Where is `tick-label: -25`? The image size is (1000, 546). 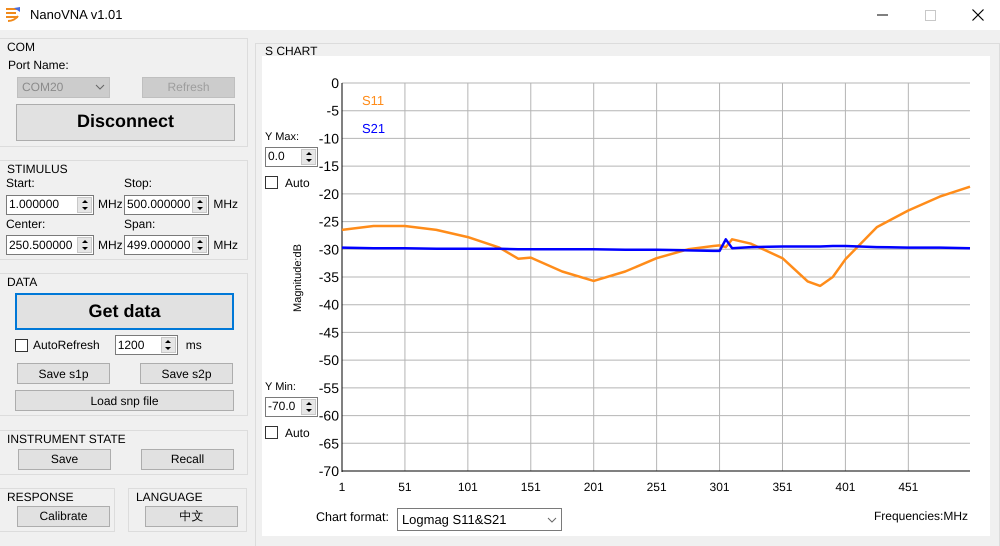 tick-label: -25 is located at coordinates (328, 222).